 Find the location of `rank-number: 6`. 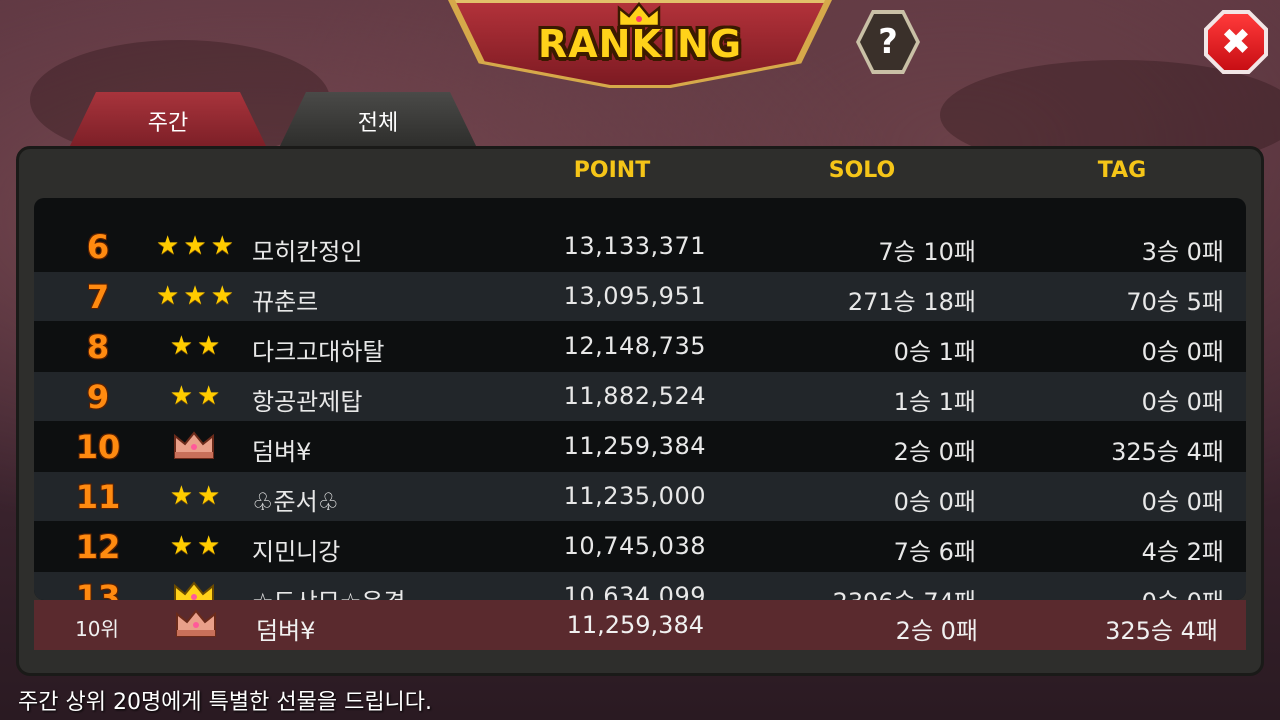

rank-number: 6 is located at coordinates (98, 247).